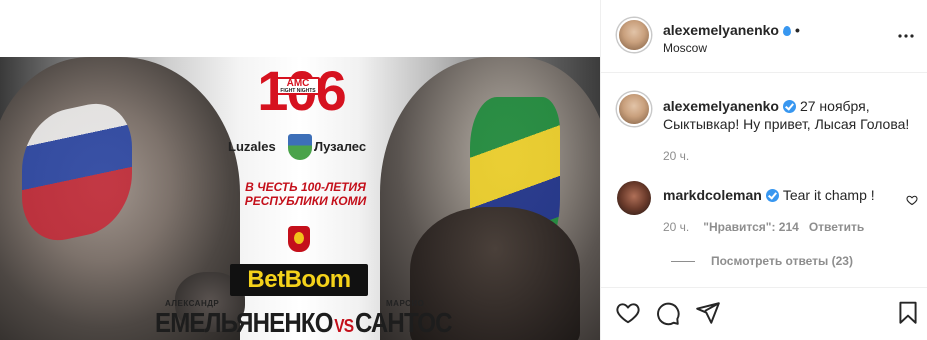 The height and width of the screenshot is (340, 927). I want to click on share-svg, so click(708, 313).